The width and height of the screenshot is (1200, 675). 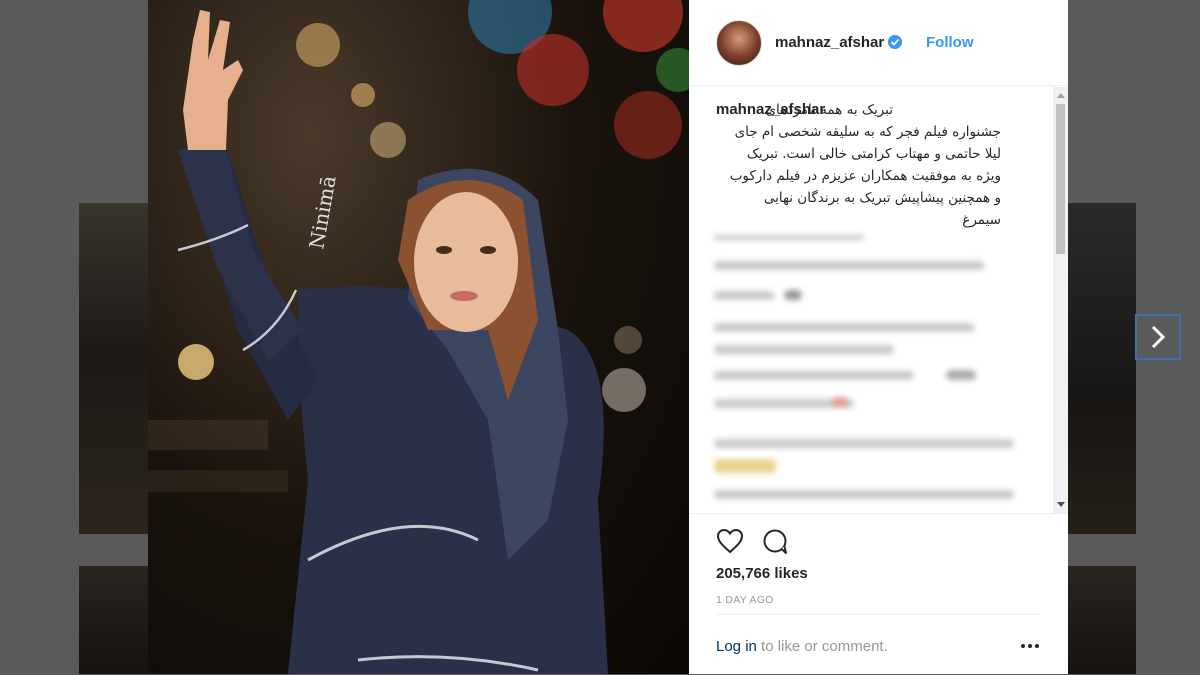 What do you see at coordinates (730, 541) in the screenshot?
I see `heart-icon` at bounding box center [730, 541].